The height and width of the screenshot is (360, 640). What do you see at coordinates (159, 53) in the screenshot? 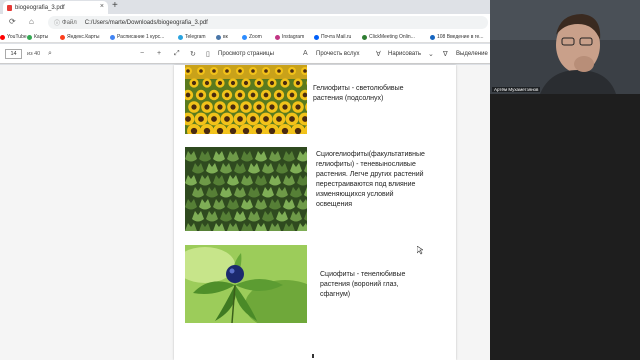
I see `zoom-in-button: +` at bounding box center [159, 53].